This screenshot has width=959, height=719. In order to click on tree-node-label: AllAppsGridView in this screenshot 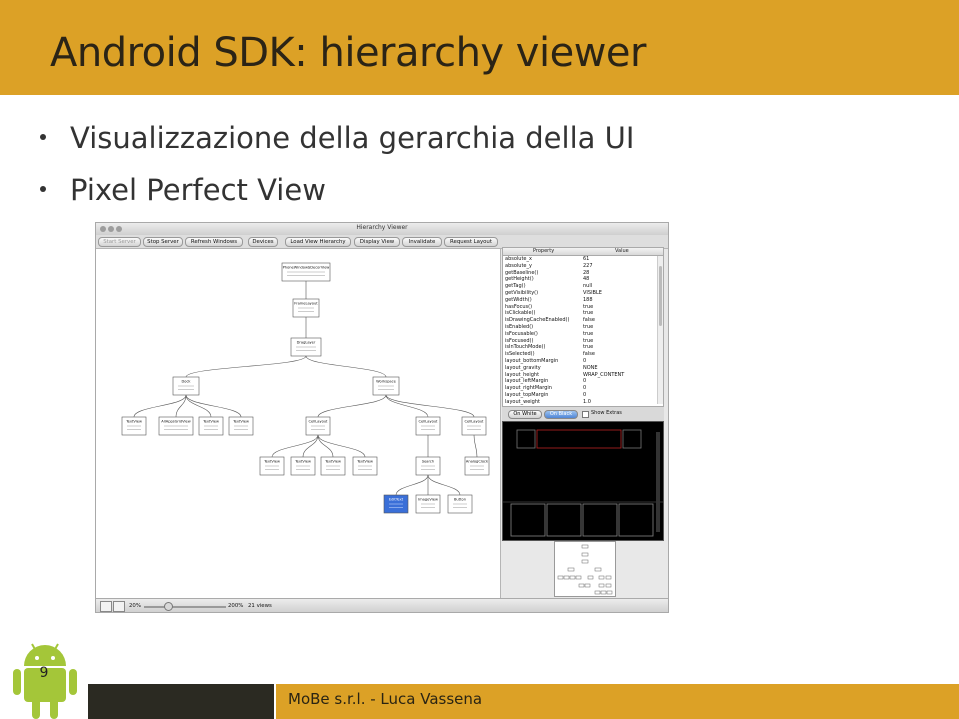, I will do `click(175, 422)`.